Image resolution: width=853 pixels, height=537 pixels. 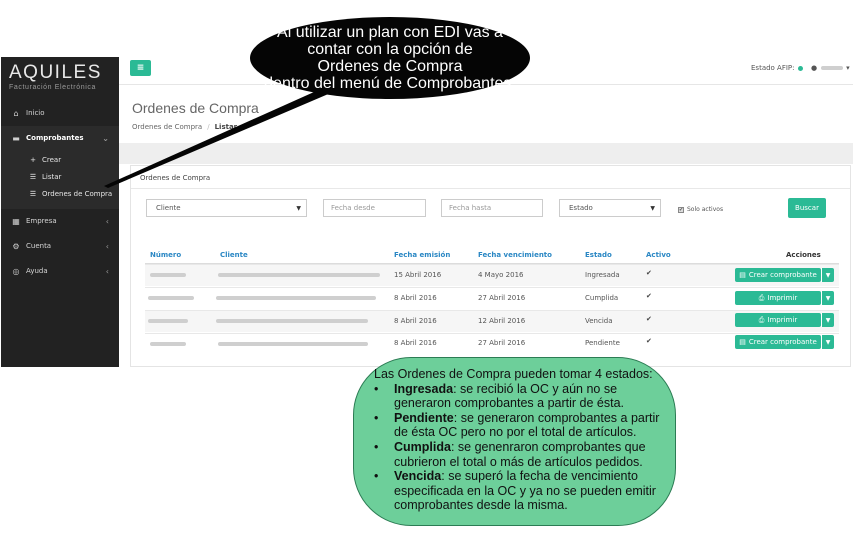 What do you see at coordinates (52, 160) in the screenshot?
I see `sidebar-subitem-label: Crear` at bounding box center [52, 160].